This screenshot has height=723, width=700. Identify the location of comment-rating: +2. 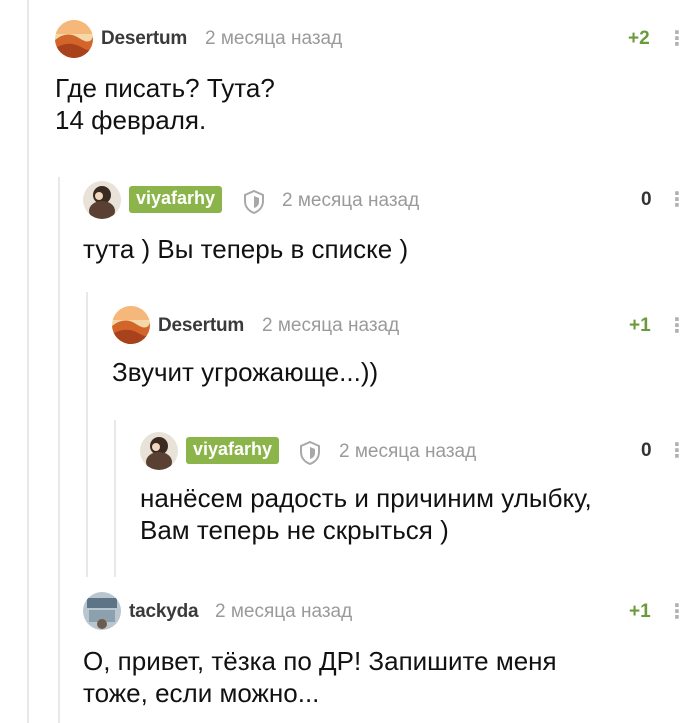
(639, 38).